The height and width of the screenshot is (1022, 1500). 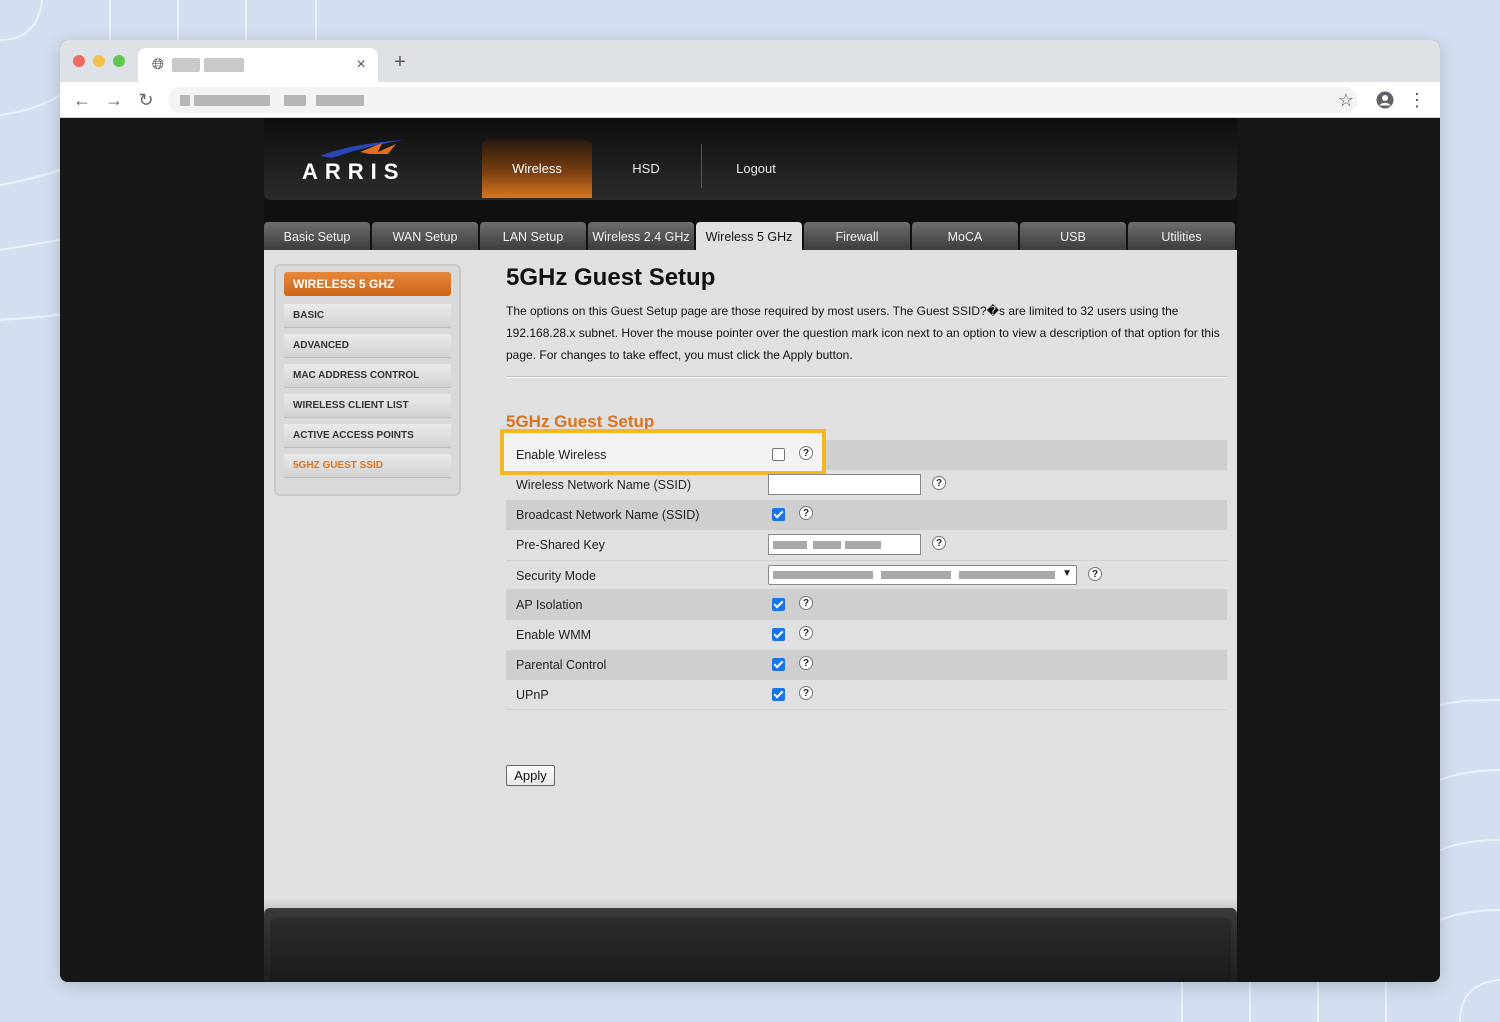 I want to click on close-tab-icon: ×, so click(x=361, y=65).